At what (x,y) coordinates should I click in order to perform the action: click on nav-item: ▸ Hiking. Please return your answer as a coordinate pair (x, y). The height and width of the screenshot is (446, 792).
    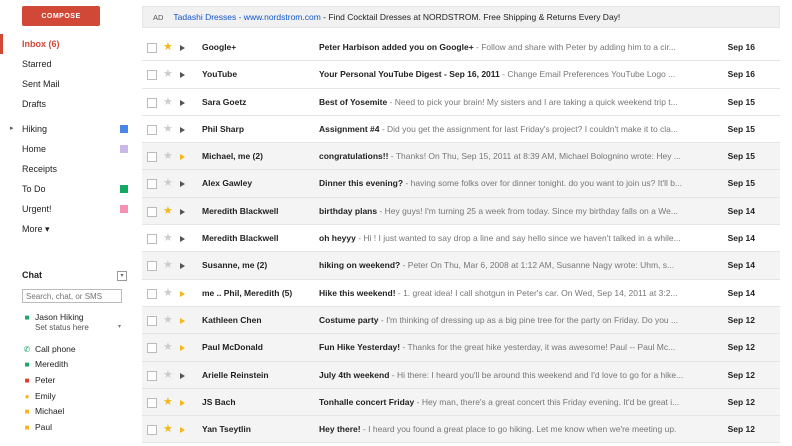
    Looking at the image, I should click on (69, 129).